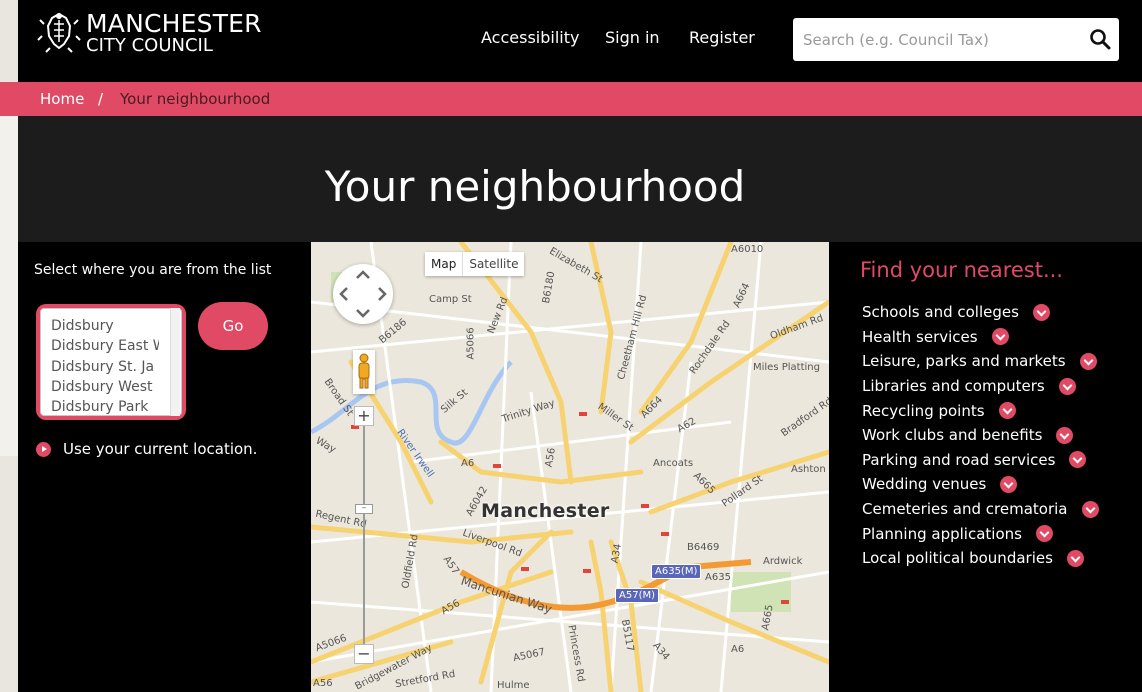 The image size is (1142, 692). Describe the element at coordinates (450, 299) in the screenshot. I see `map-label: Camp St` at that location.